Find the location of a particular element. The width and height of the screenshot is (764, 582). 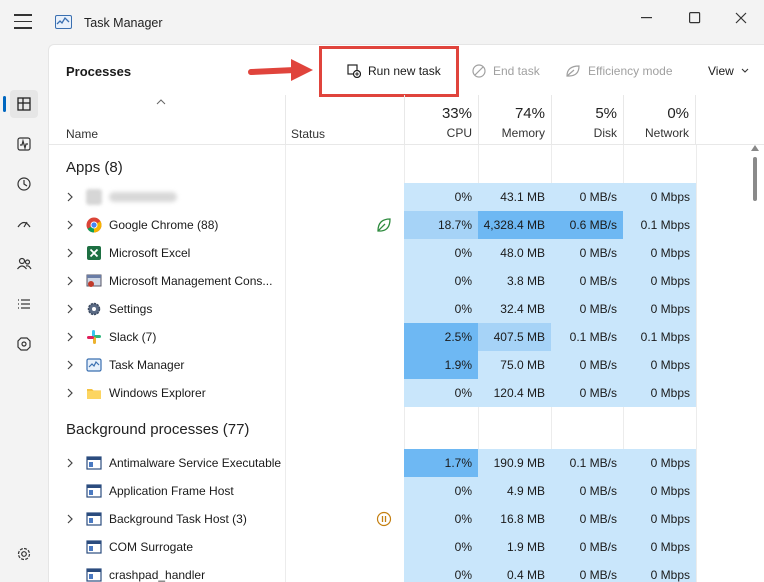

scroll-up-icon is located at coordinates (755, 148).